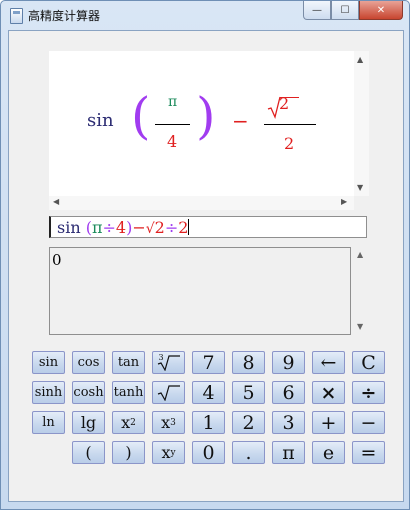 This screenshot has height=510, width=410. I want to click on formula-fraction-bar, so click(172, 124).